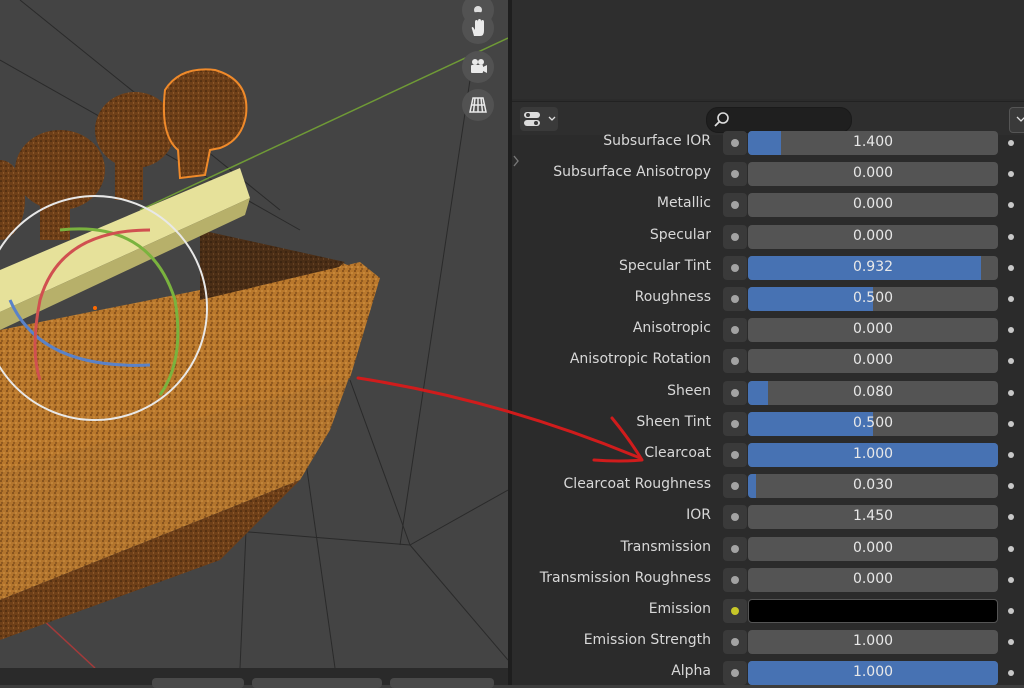  I want to click on property-row-alpha: Alpha 1.000, so click(768, 673).